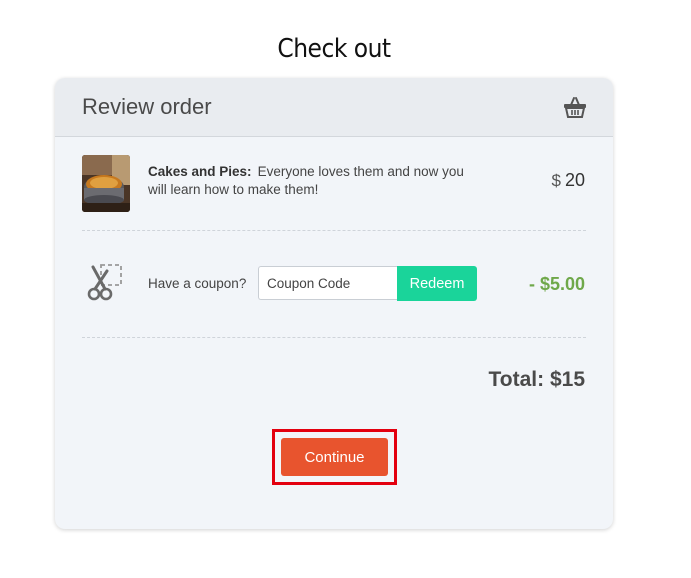  I want to click on continue-button: Continue, so click(334, 457).